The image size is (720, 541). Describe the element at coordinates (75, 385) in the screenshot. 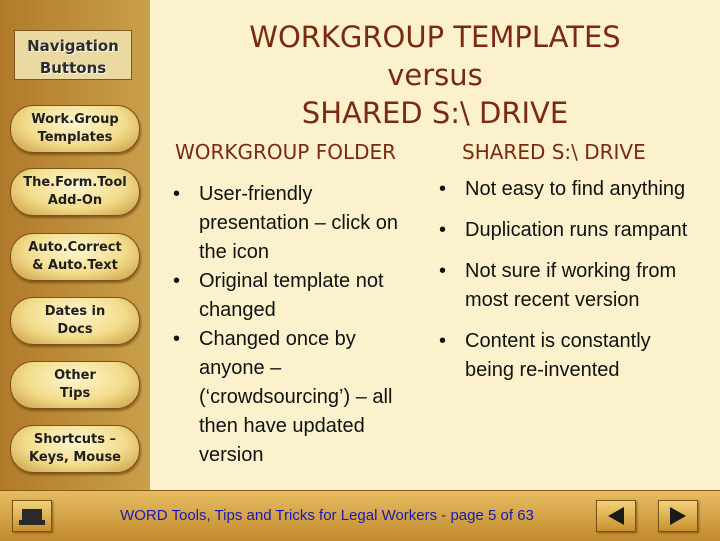

I see `nav-button-other-tips: Other Tips` at that location.